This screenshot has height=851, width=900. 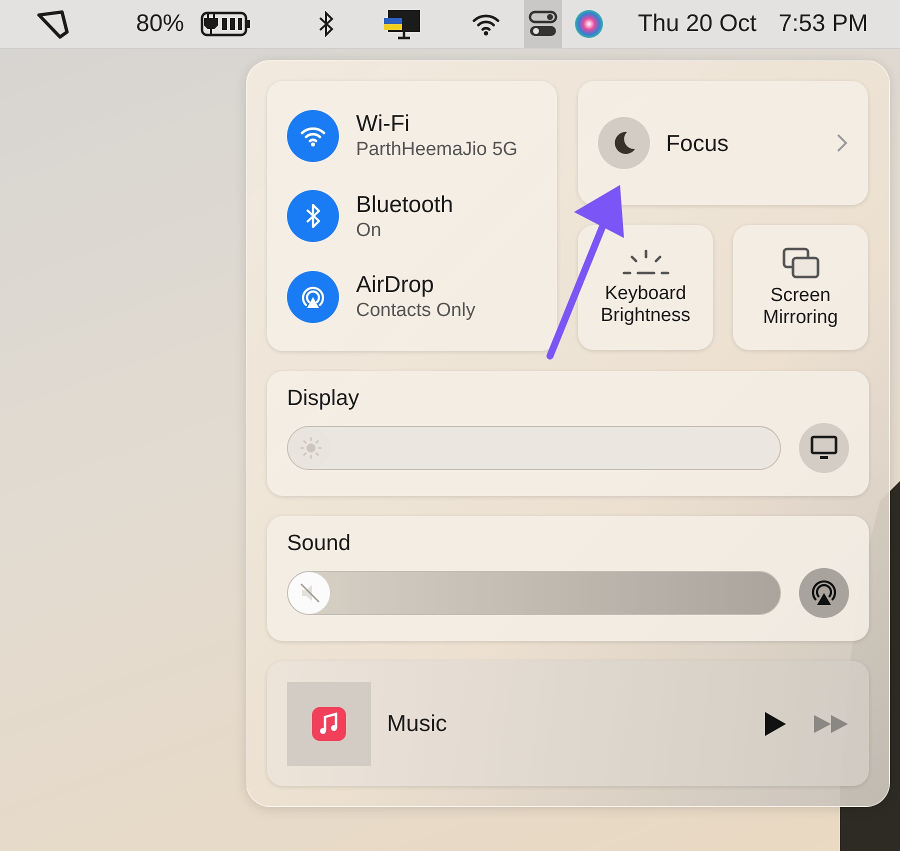 I want to click on focus-toggle, so click(x=624, y=143).